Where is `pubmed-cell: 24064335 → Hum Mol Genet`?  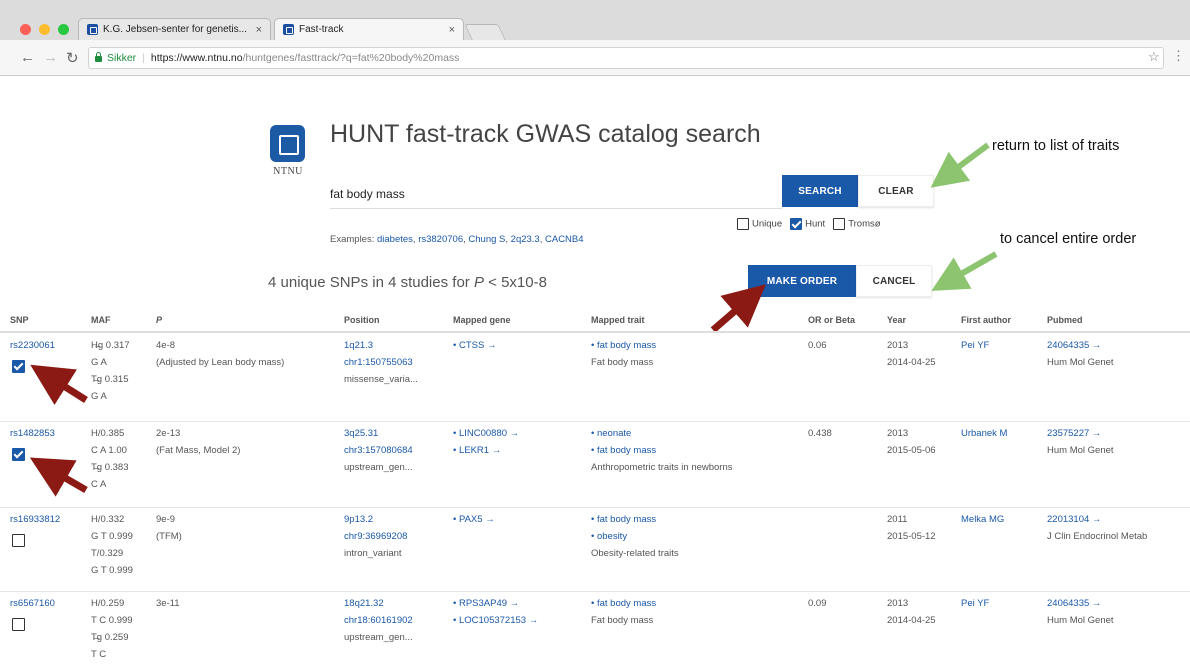 pubmed-cell: 24064335 → Hum Mol Genet is located at coordinates (1080, 354).